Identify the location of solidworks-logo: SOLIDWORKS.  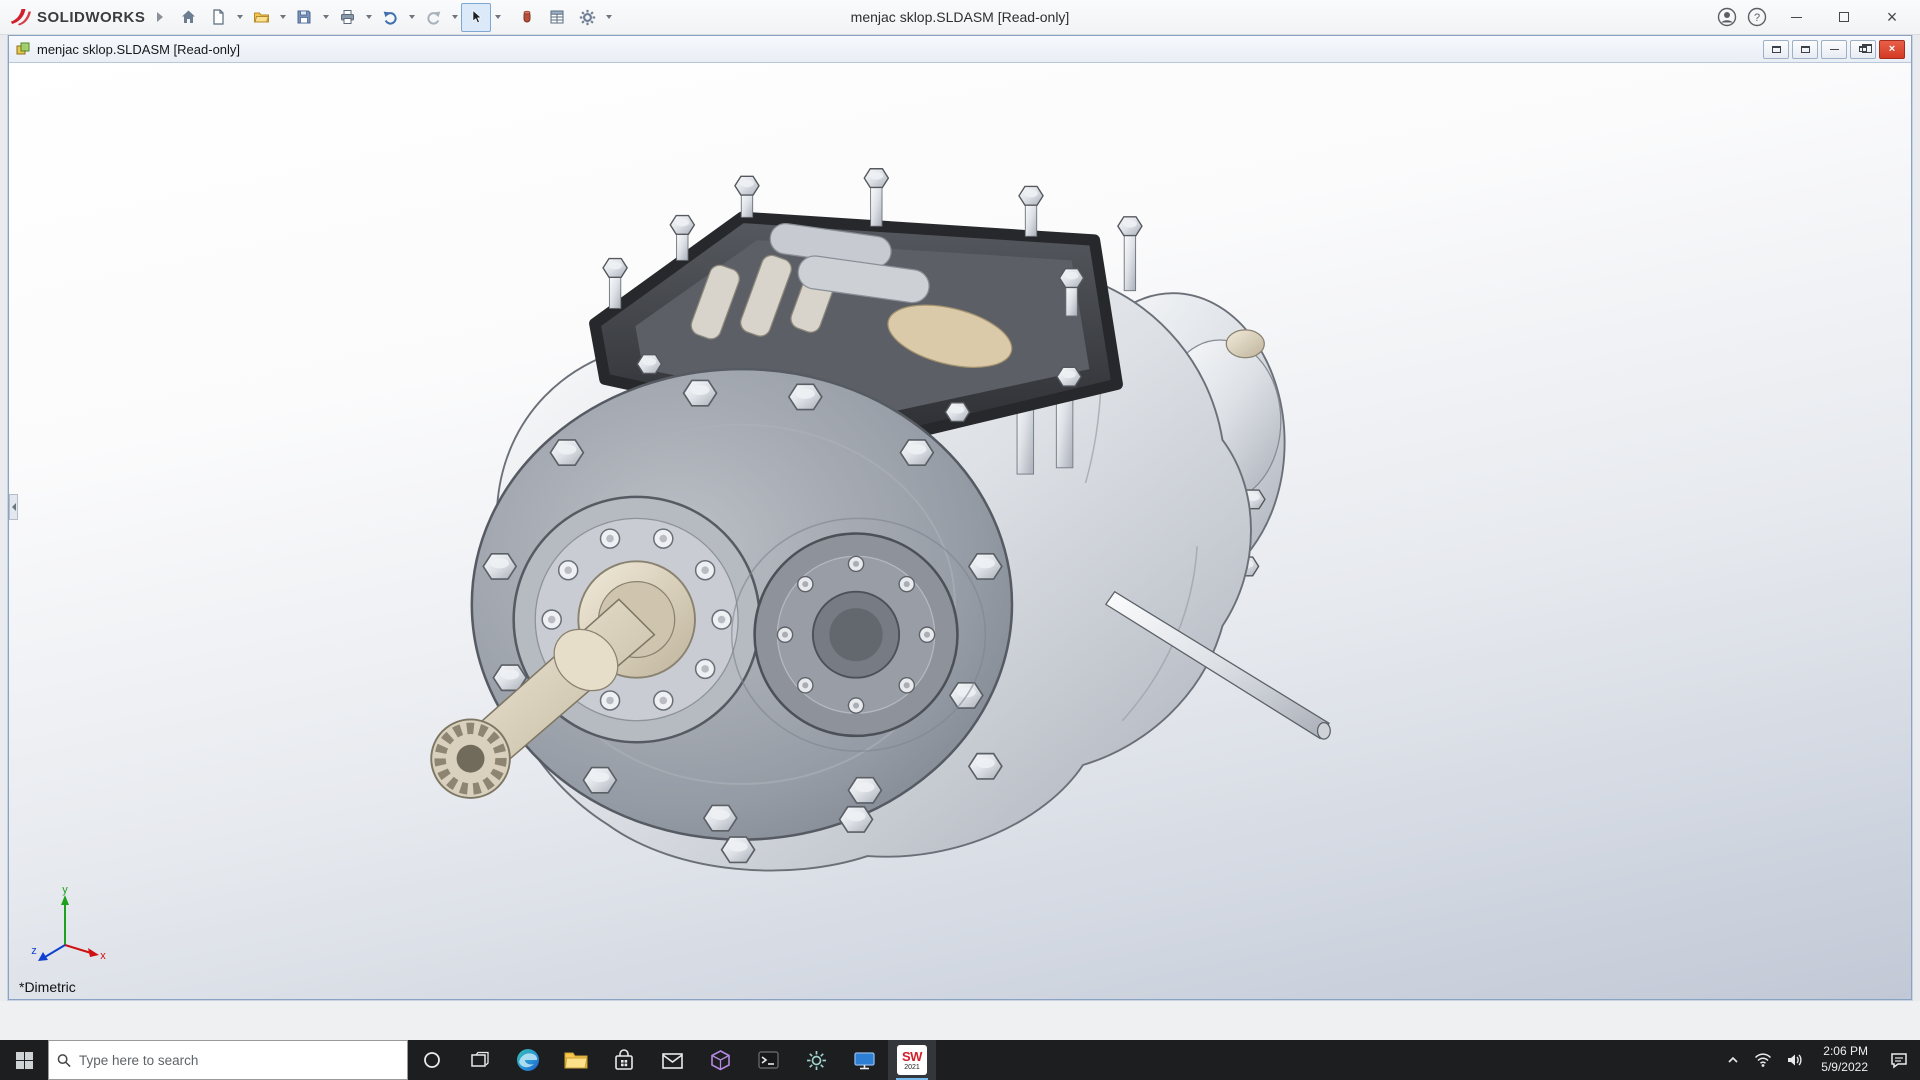
(79, 17).